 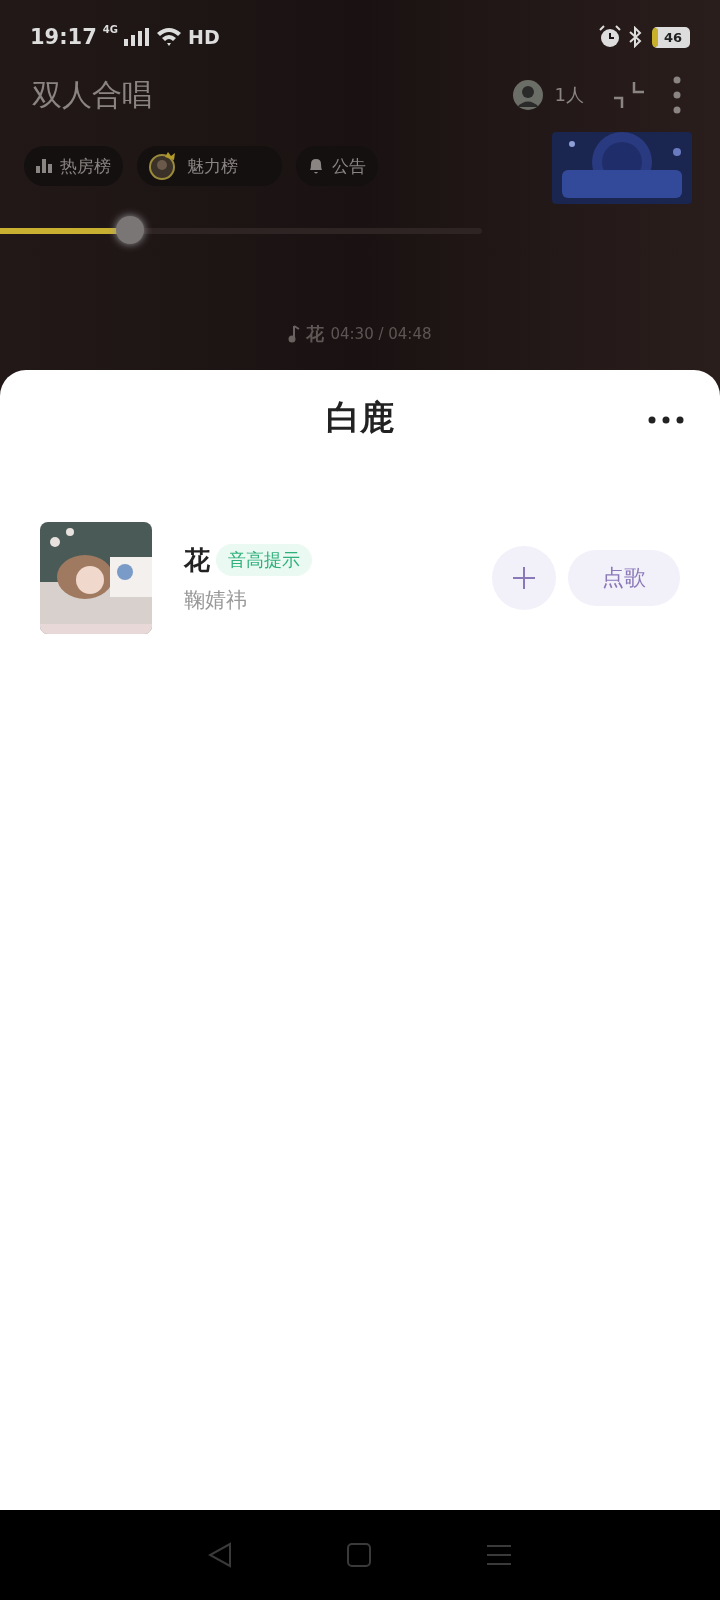 I want to click on bell-icon, so click(x=316, y=166).